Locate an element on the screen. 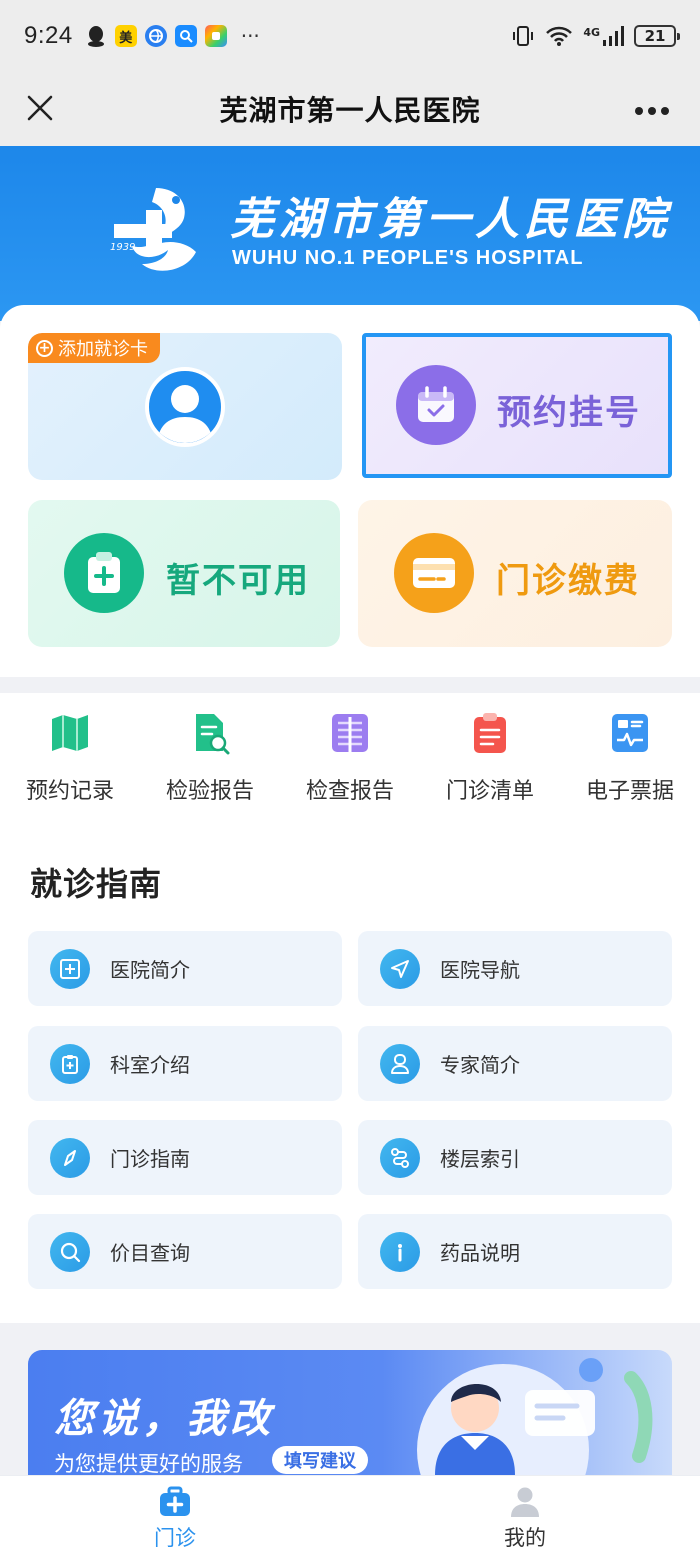  guide-item-label: 药品说明 is located at coordinates (480, 1253).